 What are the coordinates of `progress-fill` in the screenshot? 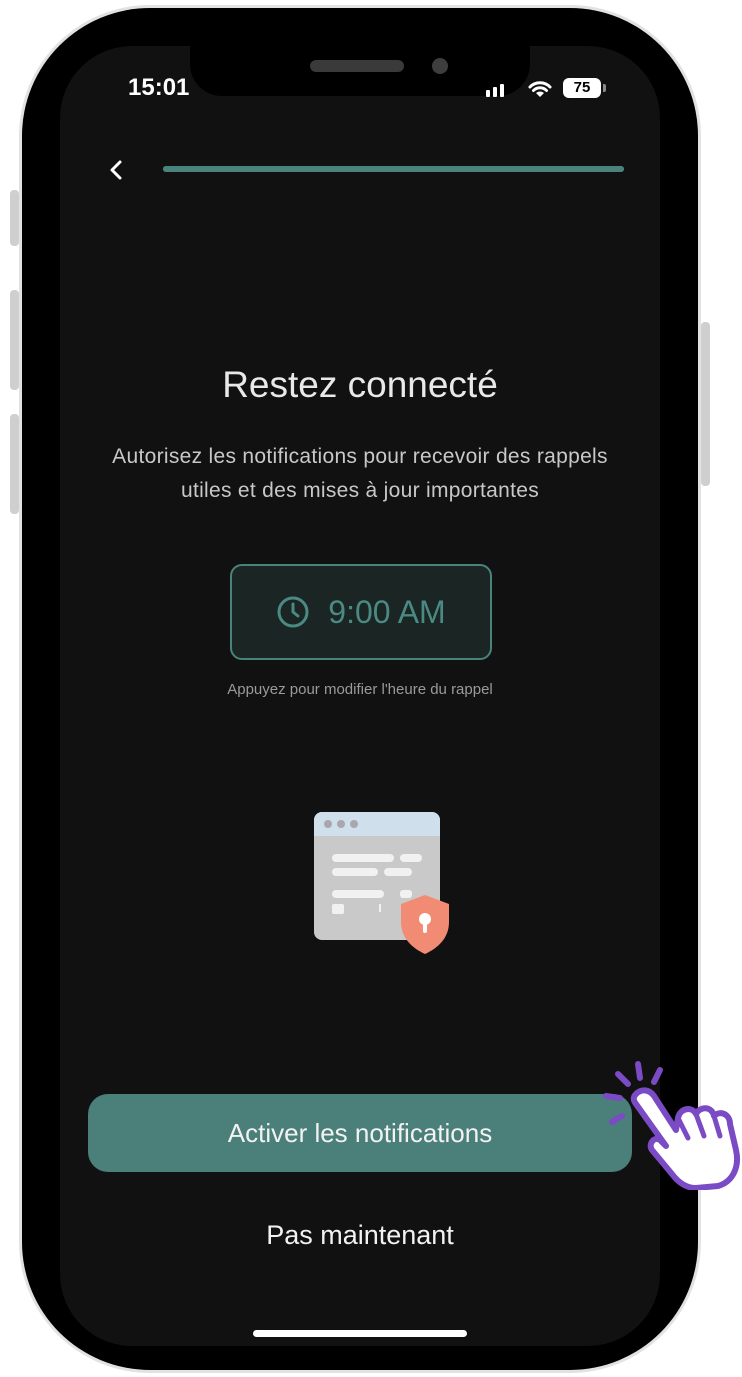 It's located at (393, 169).